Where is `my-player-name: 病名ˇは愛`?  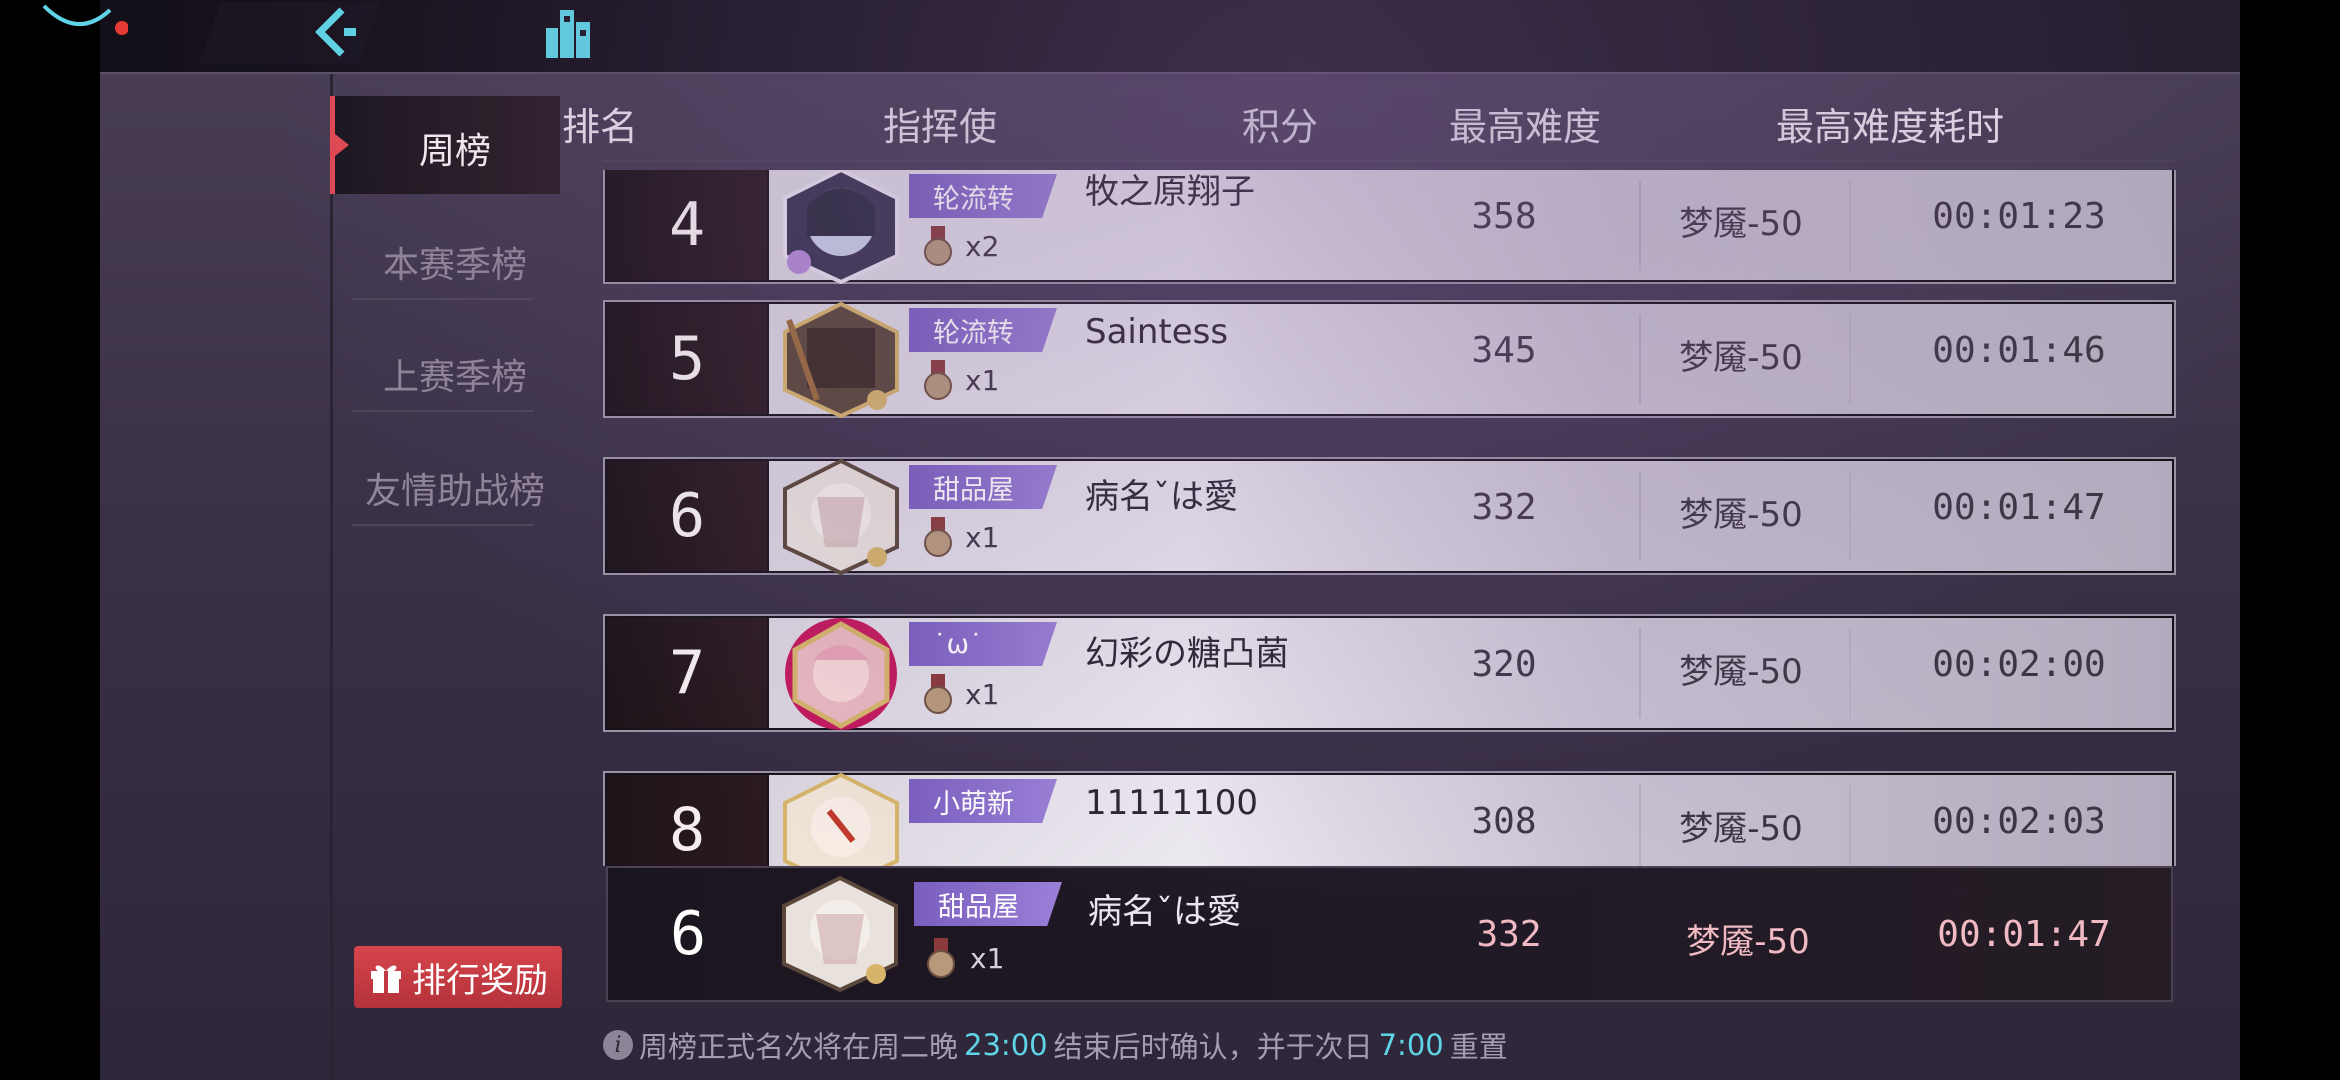 my-player-name: 病名ˇは愛 is located at coordinates (1164, 912).